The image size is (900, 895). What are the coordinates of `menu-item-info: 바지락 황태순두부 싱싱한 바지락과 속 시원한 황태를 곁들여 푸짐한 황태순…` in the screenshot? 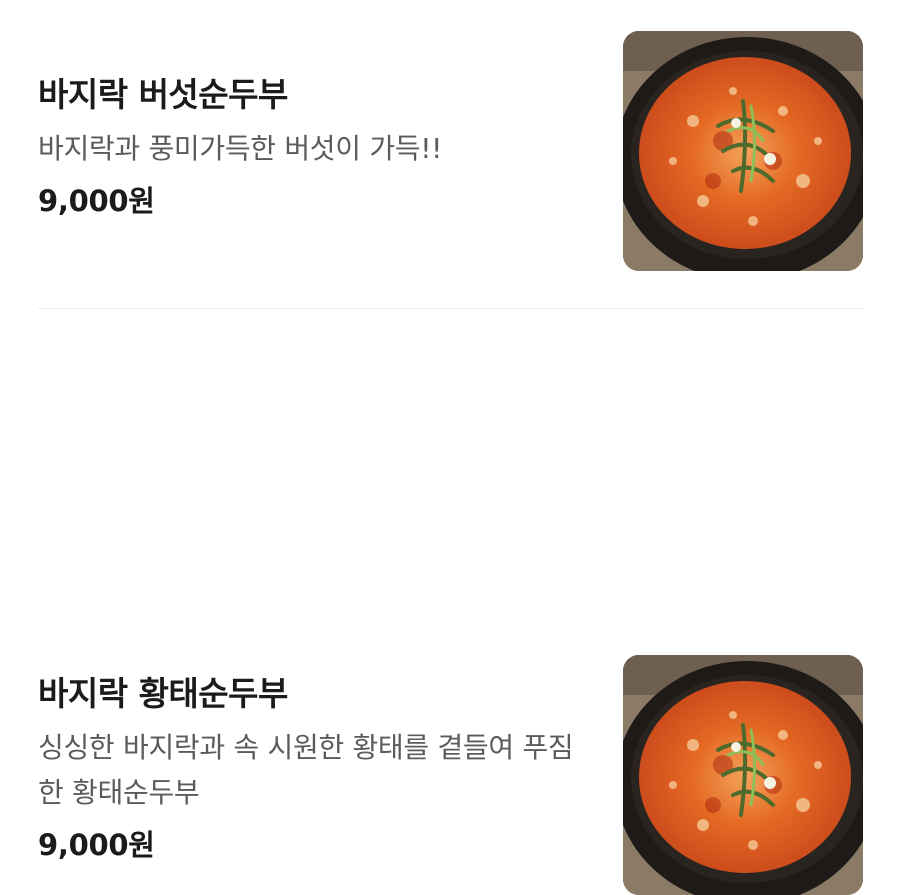 It's located at (318, 769).